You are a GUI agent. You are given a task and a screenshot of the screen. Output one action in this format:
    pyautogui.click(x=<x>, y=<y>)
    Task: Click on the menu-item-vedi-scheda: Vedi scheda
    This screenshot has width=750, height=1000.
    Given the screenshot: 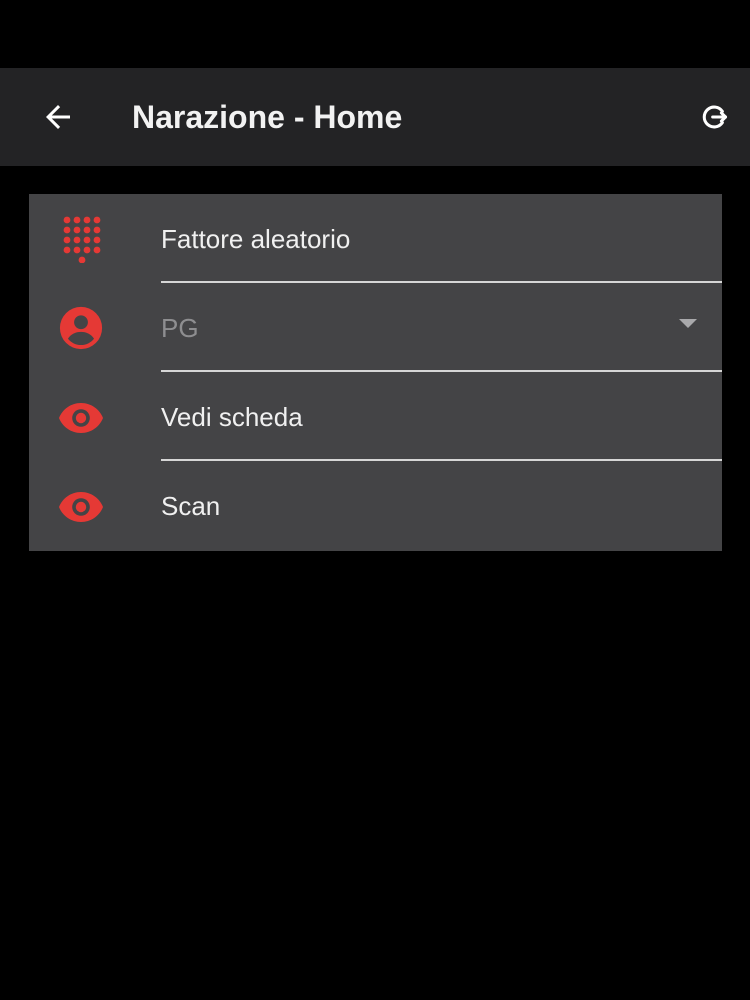 What is the action you would take?
    pyautogui.click(x=375, y=416)
    